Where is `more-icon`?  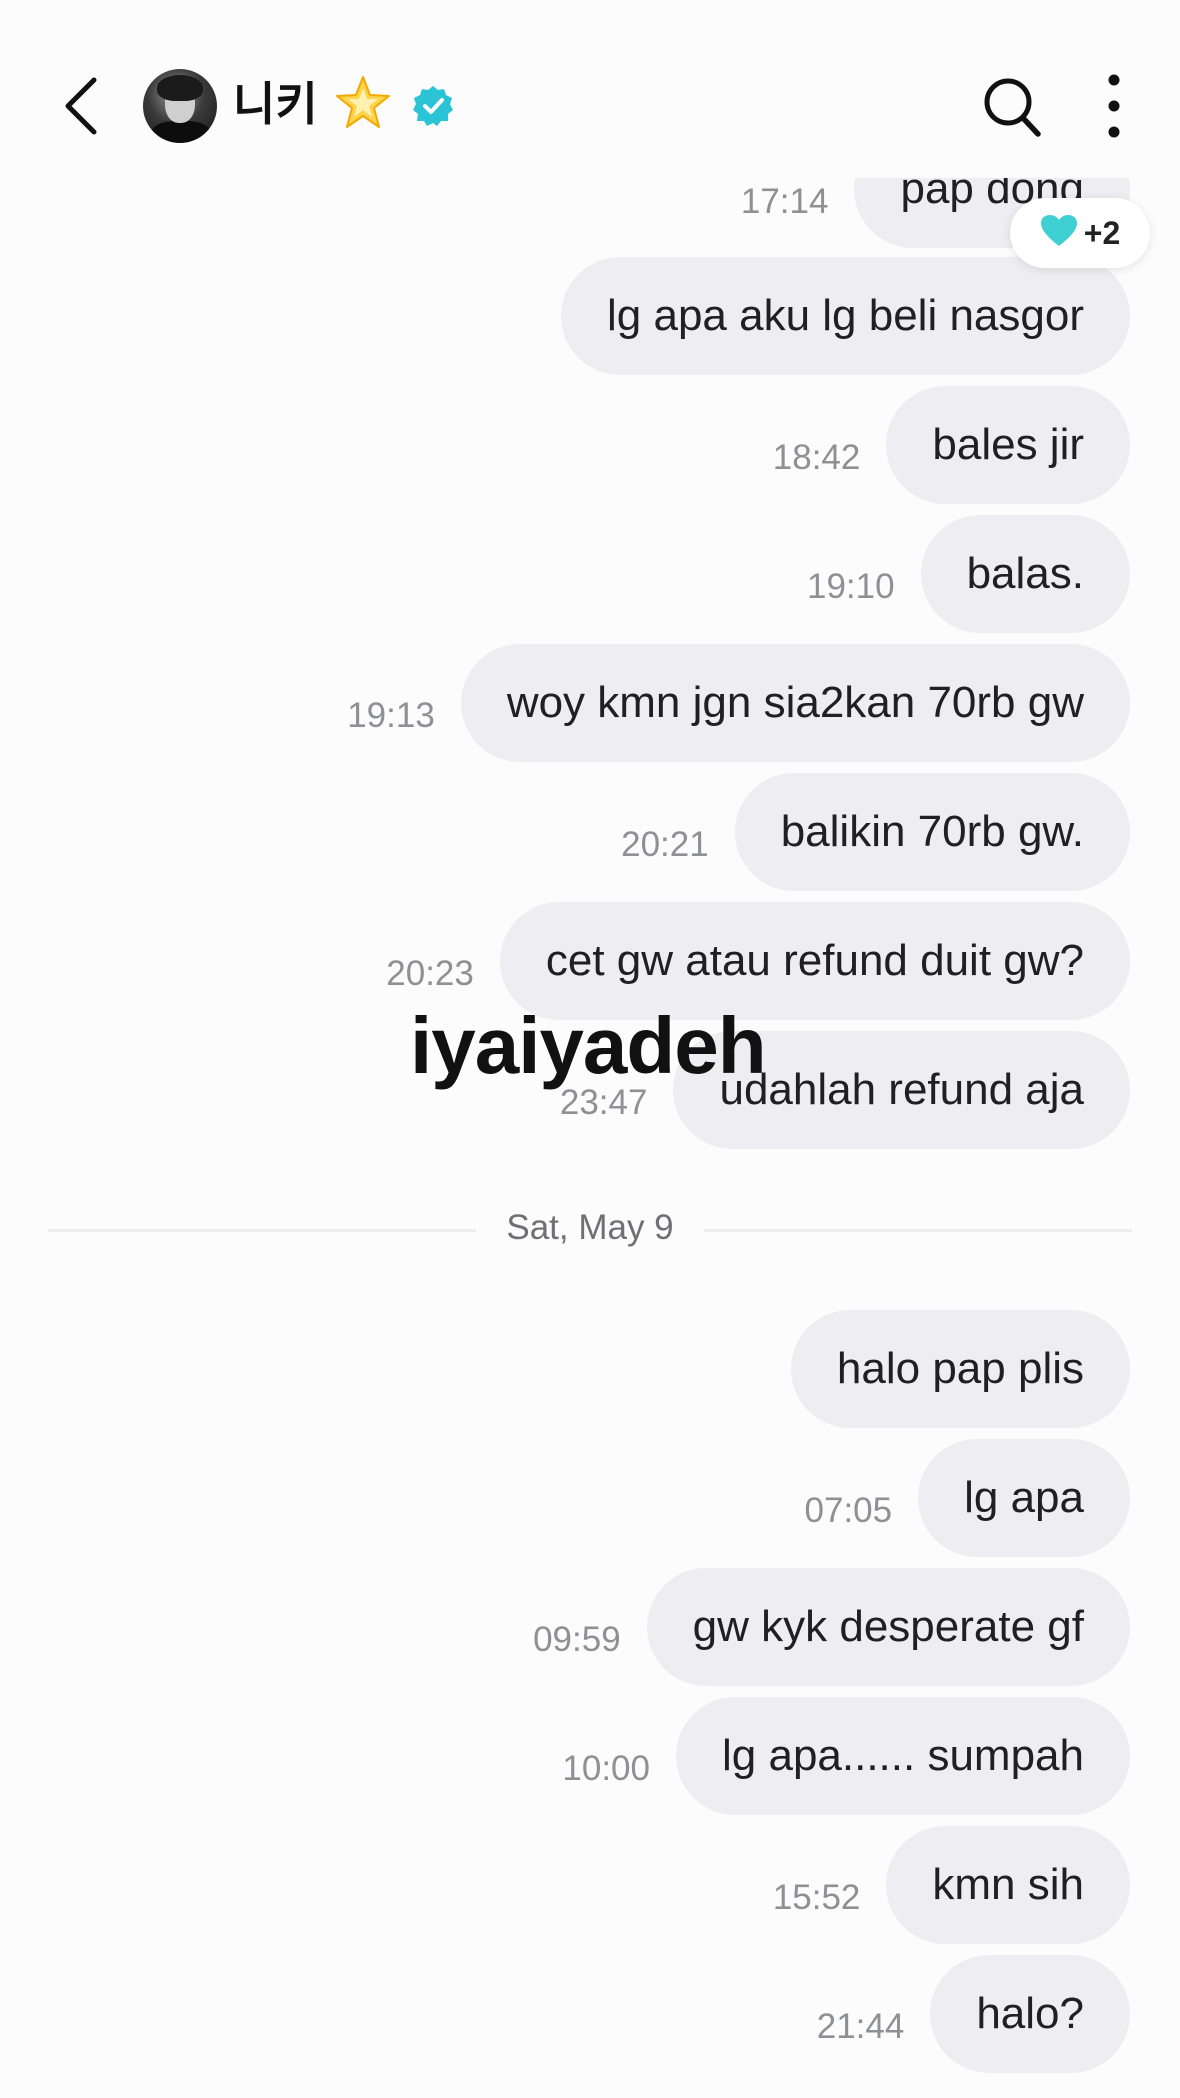
more-icon is located at coordinates (1114, 109).